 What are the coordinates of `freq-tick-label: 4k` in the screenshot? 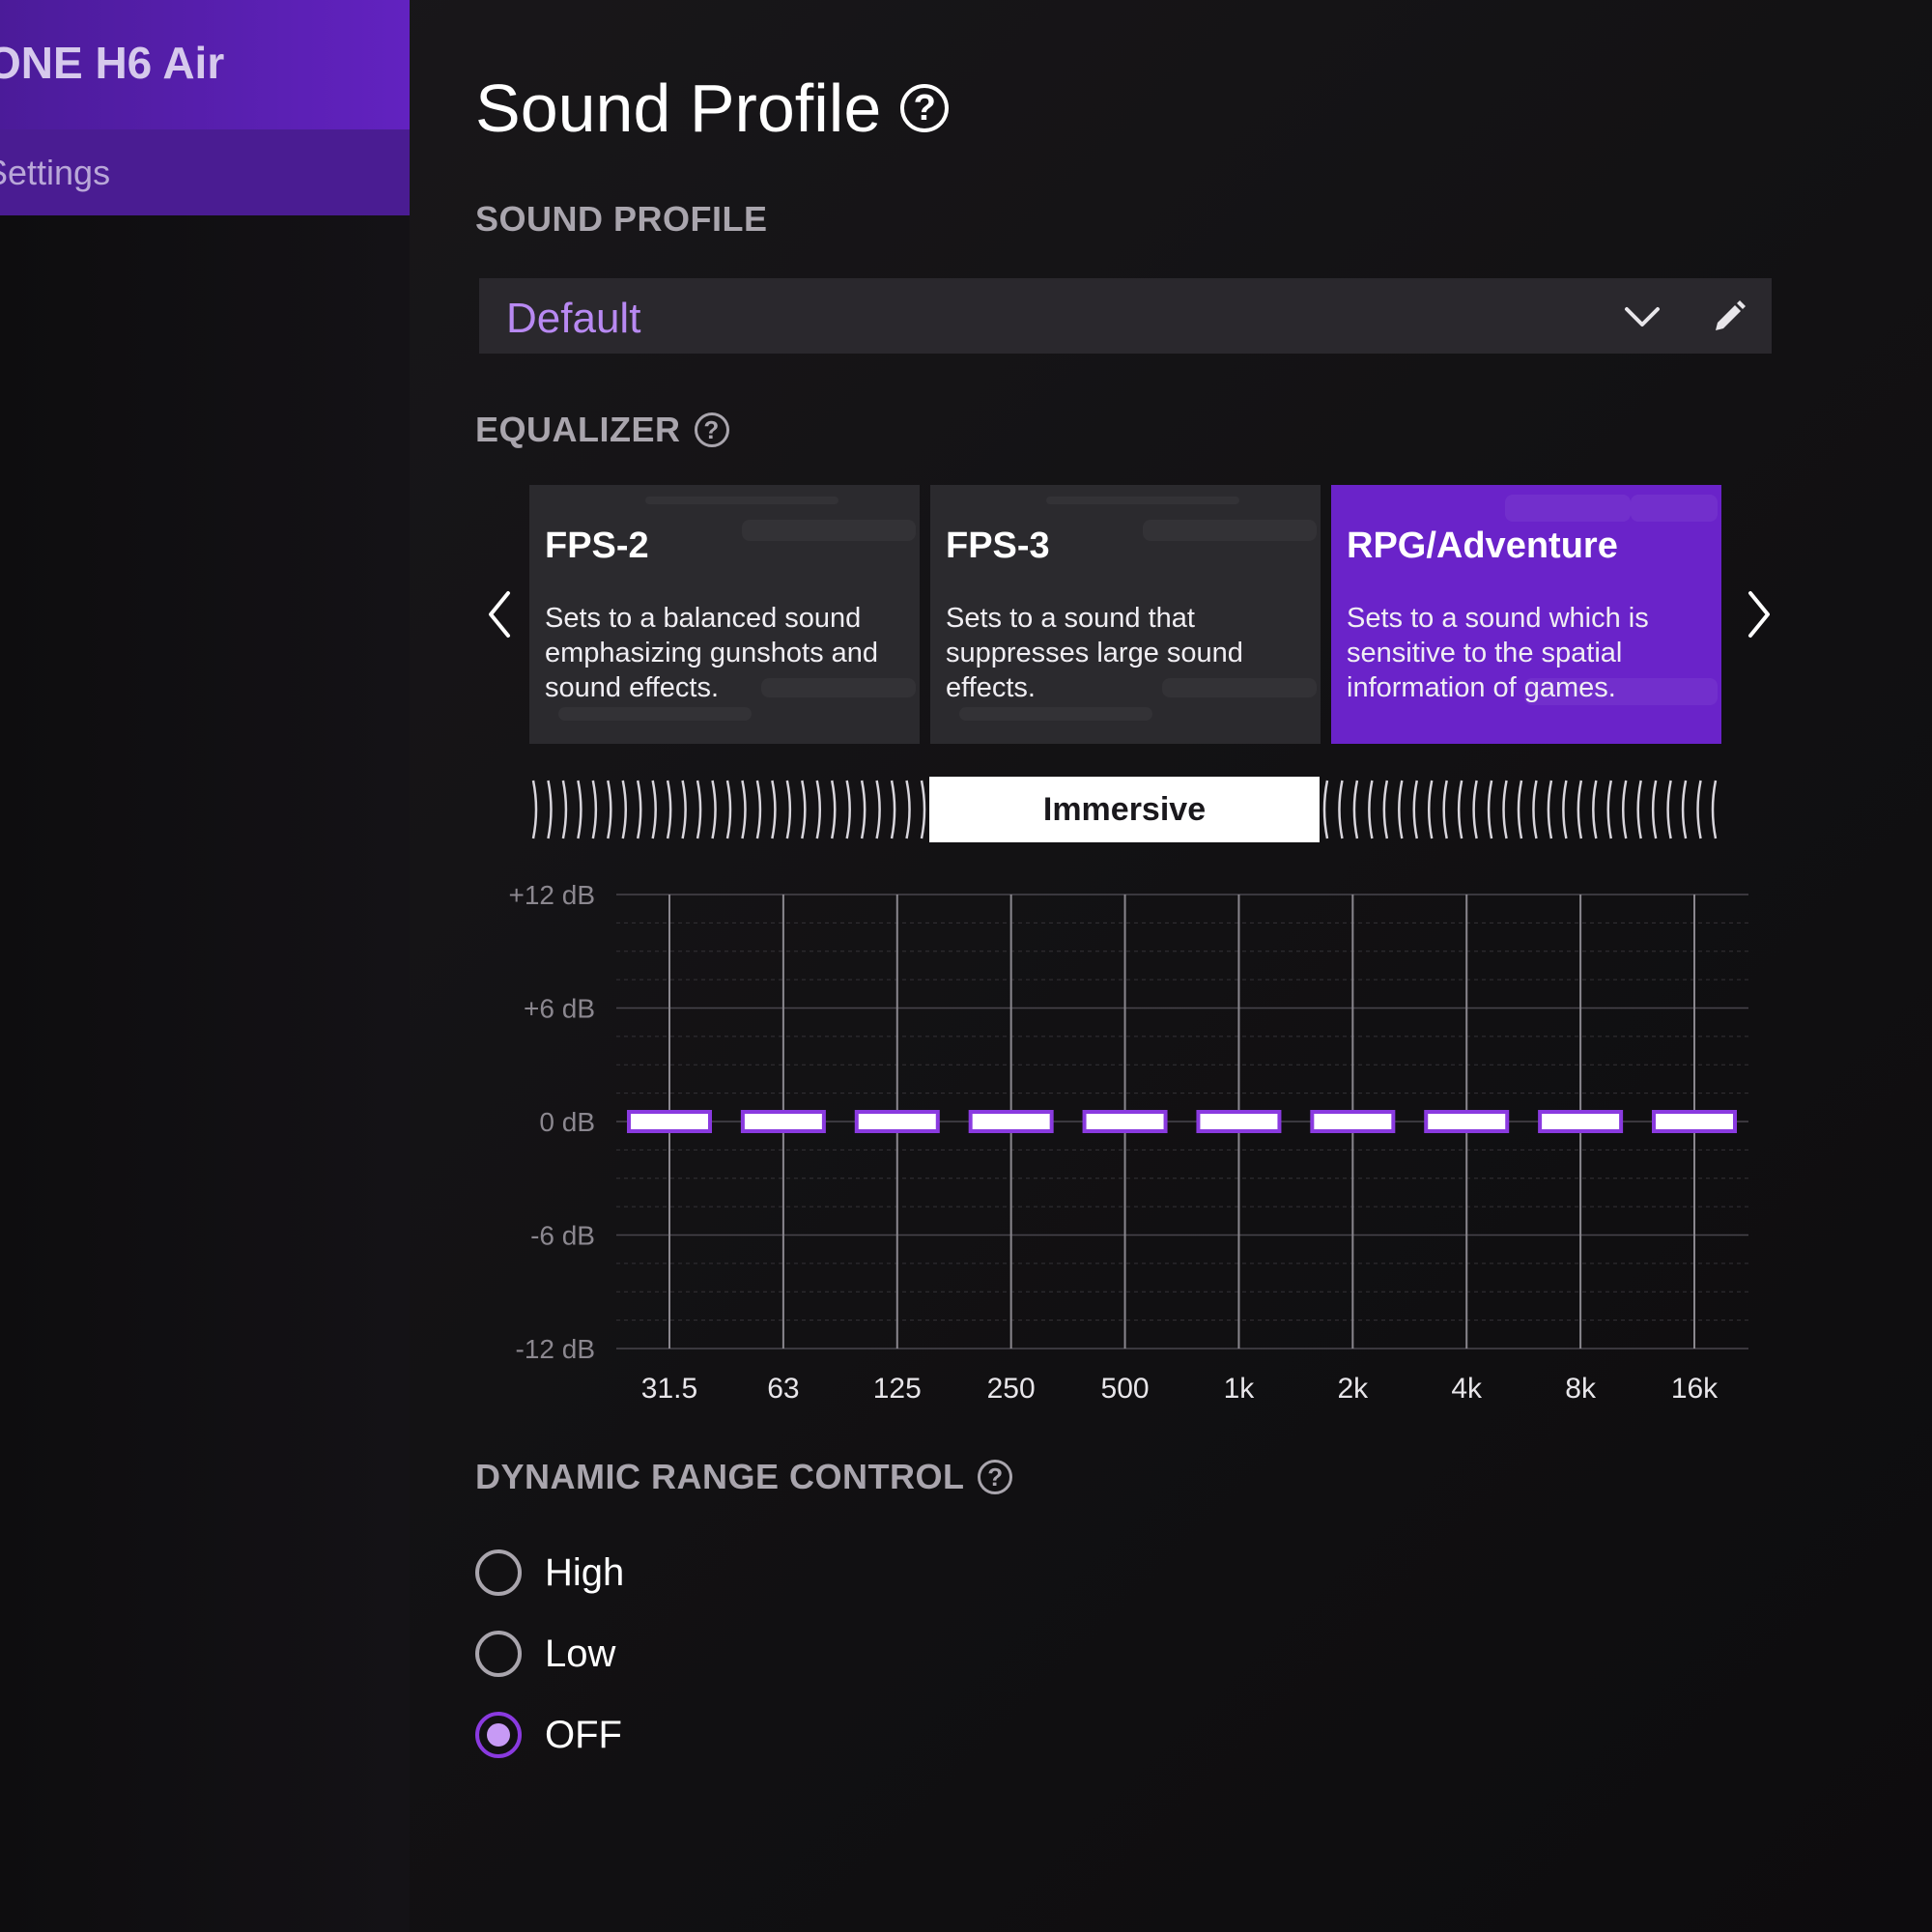 It's located at (1467, 1389).